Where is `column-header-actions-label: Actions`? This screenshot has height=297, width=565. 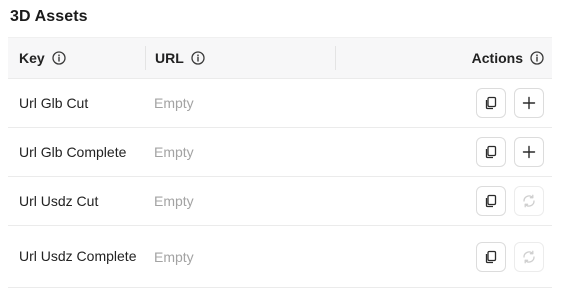 column-header-actions-label: Actions is located at coordinates (497, 58).